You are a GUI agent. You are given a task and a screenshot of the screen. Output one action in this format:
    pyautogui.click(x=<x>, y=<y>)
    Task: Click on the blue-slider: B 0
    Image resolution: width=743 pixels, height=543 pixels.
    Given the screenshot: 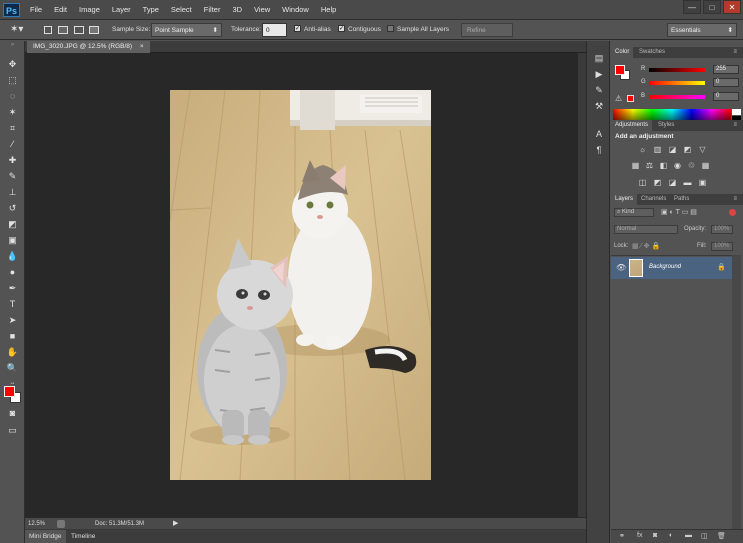 What is the action you would take?
    pyautogui.click(x=691, y=97)
    